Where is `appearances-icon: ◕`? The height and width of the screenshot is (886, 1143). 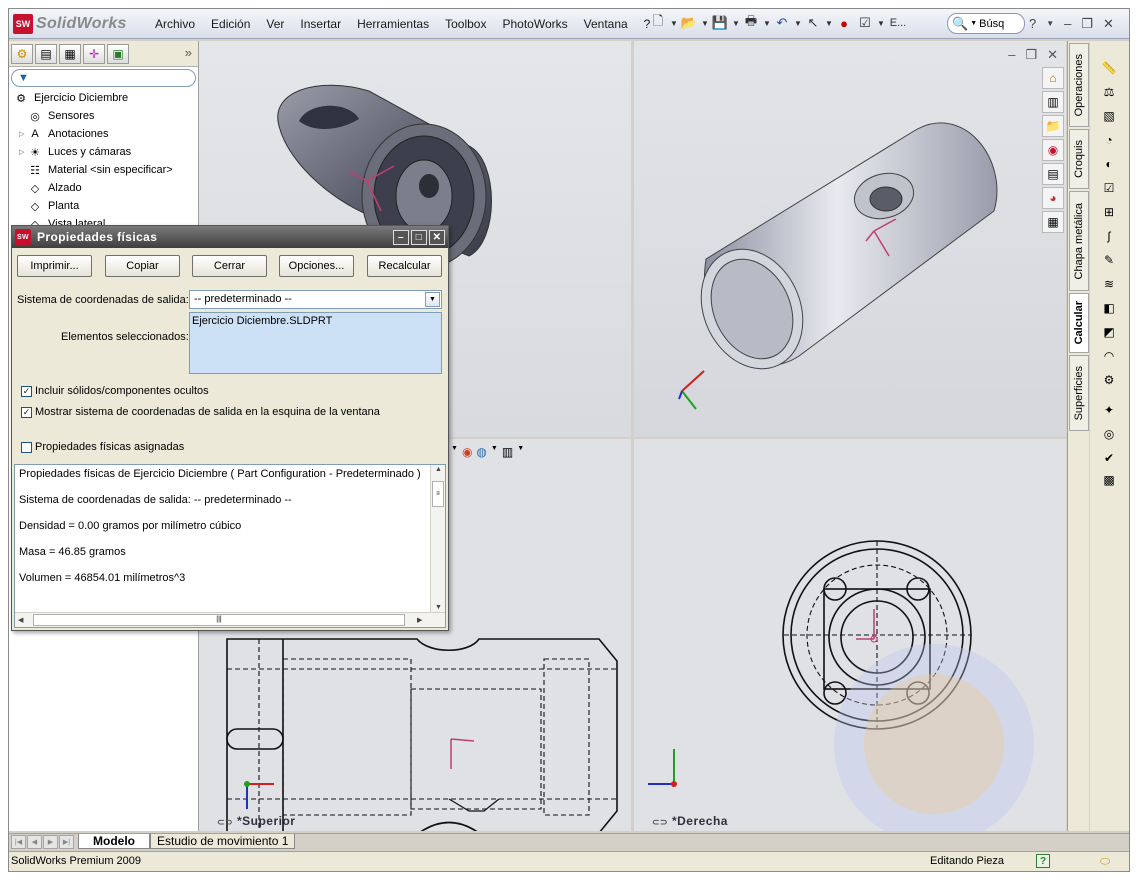 appearances-icon: ◕ is located at coordinates (1053, 198).